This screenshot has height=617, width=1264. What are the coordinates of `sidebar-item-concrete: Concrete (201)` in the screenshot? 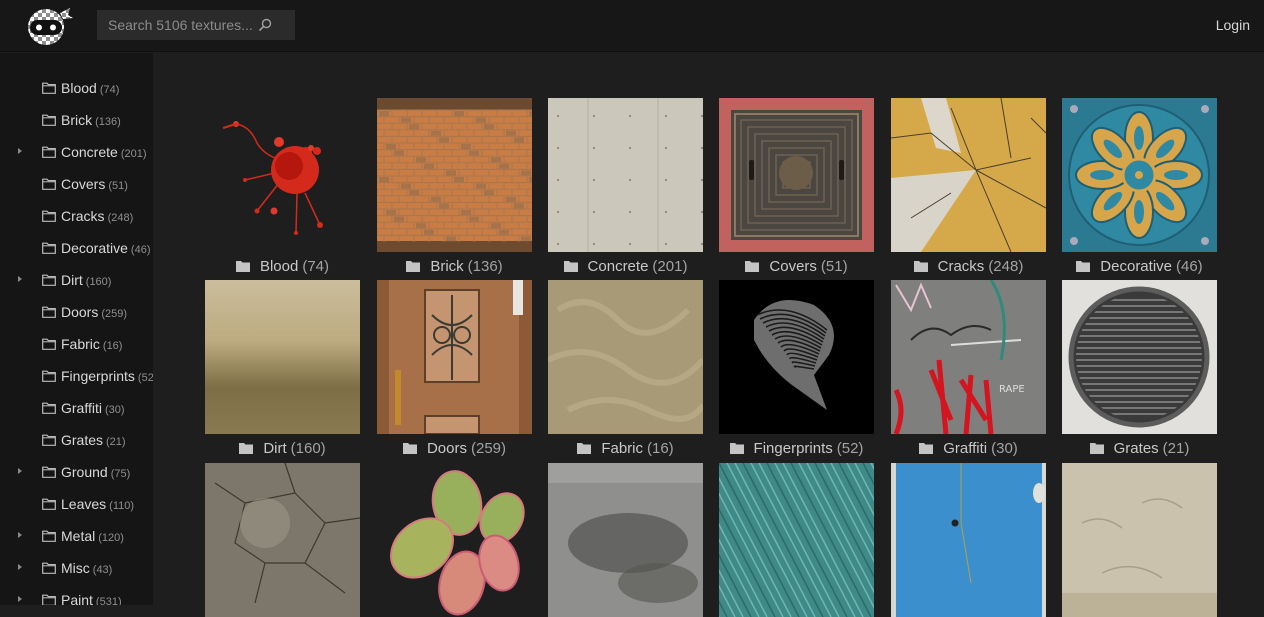 It's located at (76, 152).